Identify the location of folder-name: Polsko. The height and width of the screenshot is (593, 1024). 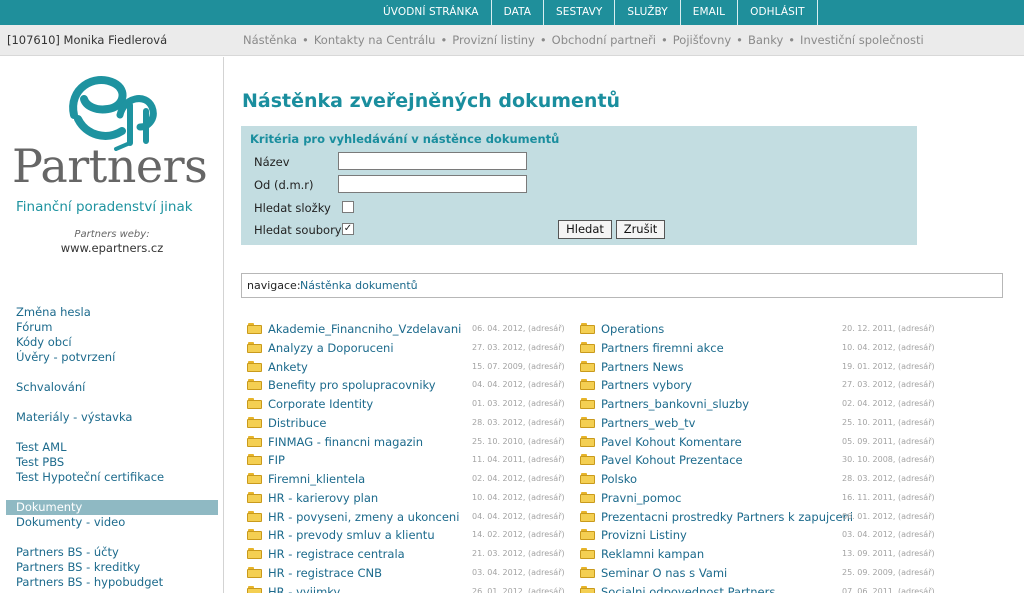
(619, 479).